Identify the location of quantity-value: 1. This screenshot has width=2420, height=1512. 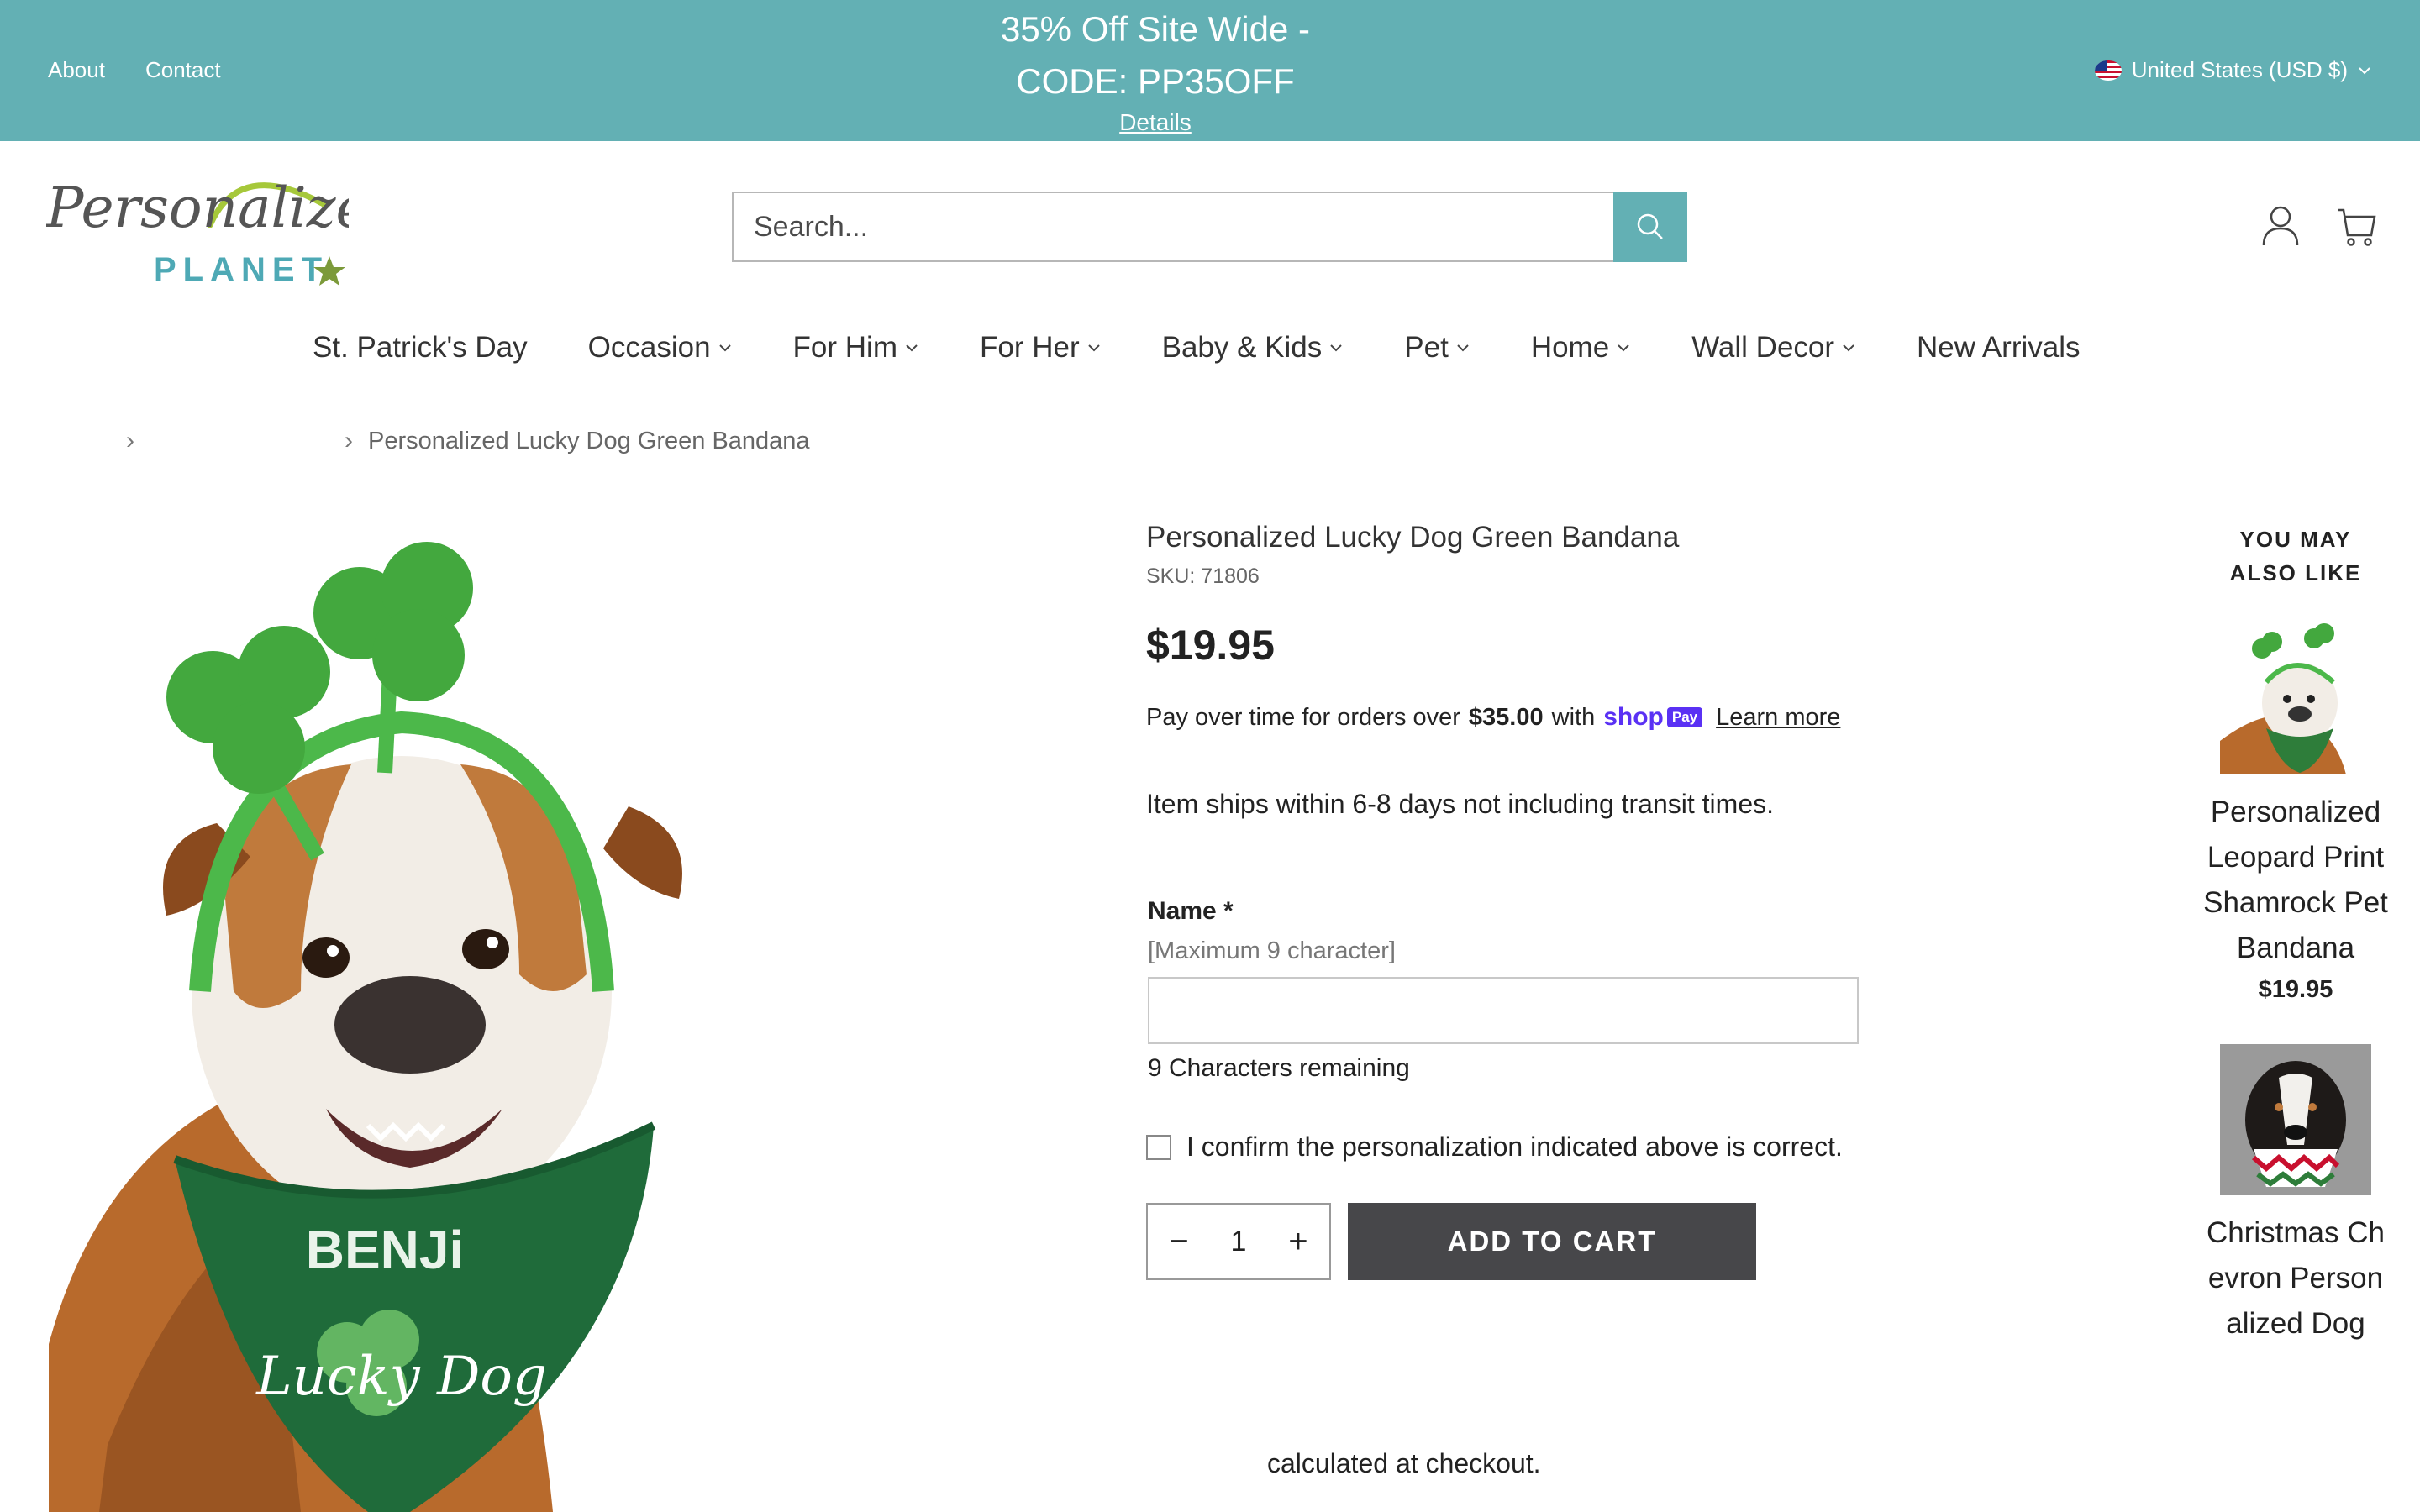
(1239, 1242).